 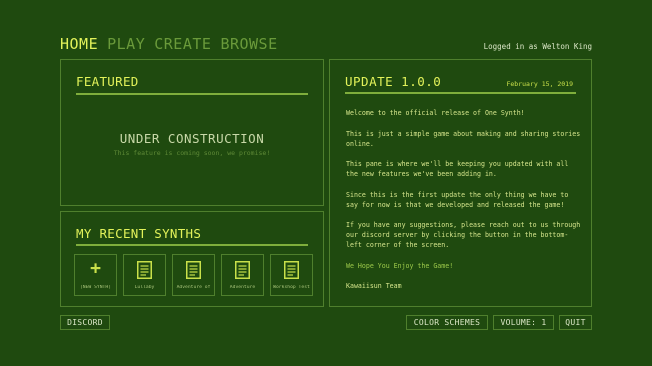 I want to click on update-title-underline, so click(x=460, y=93).